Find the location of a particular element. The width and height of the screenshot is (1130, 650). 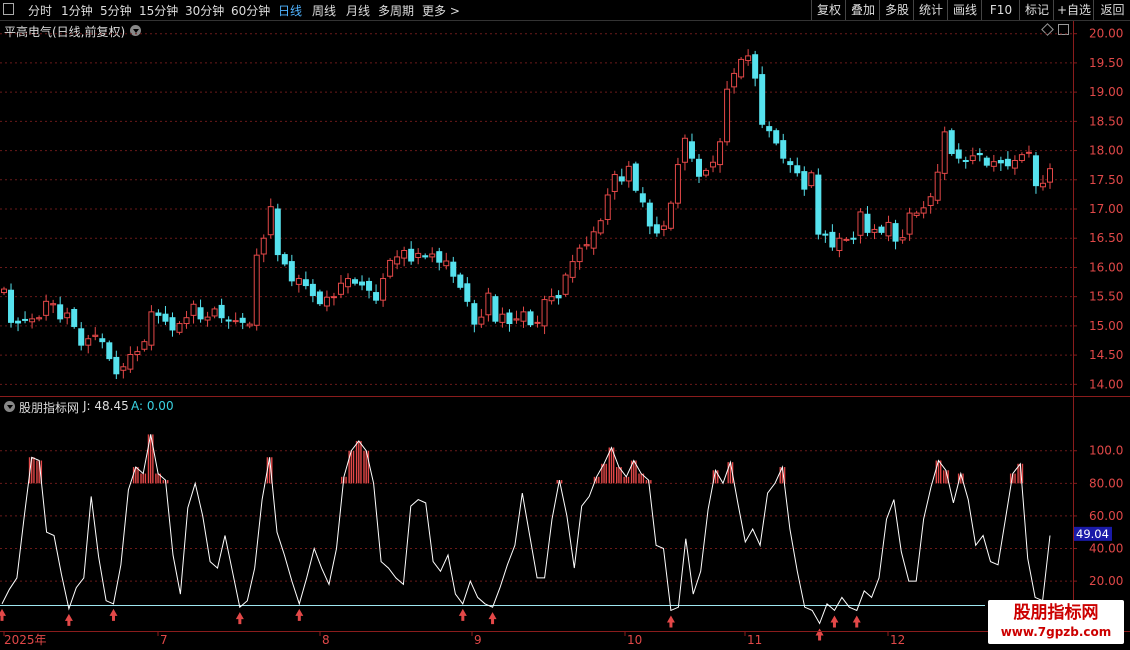

price-tick-label: 14.50 is located at coordinates (1106, 355).